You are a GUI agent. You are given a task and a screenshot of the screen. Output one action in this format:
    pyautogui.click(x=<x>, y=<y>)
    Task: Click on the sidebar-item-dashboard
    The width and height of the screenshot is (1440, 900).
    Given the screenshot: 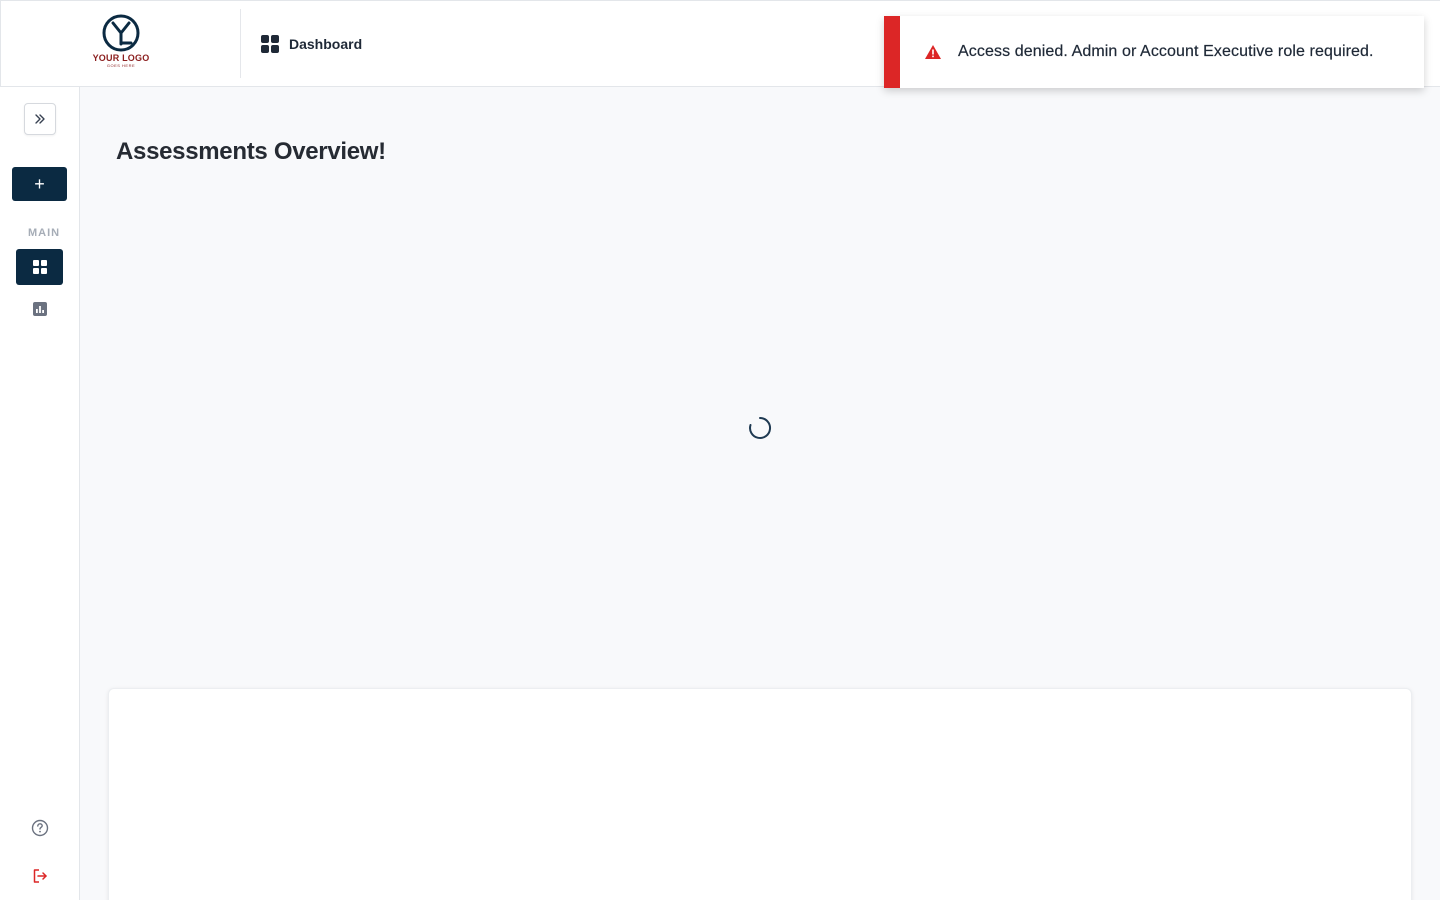 What is the action you would take?
    pyautogui.click(x=39, y=267)
    